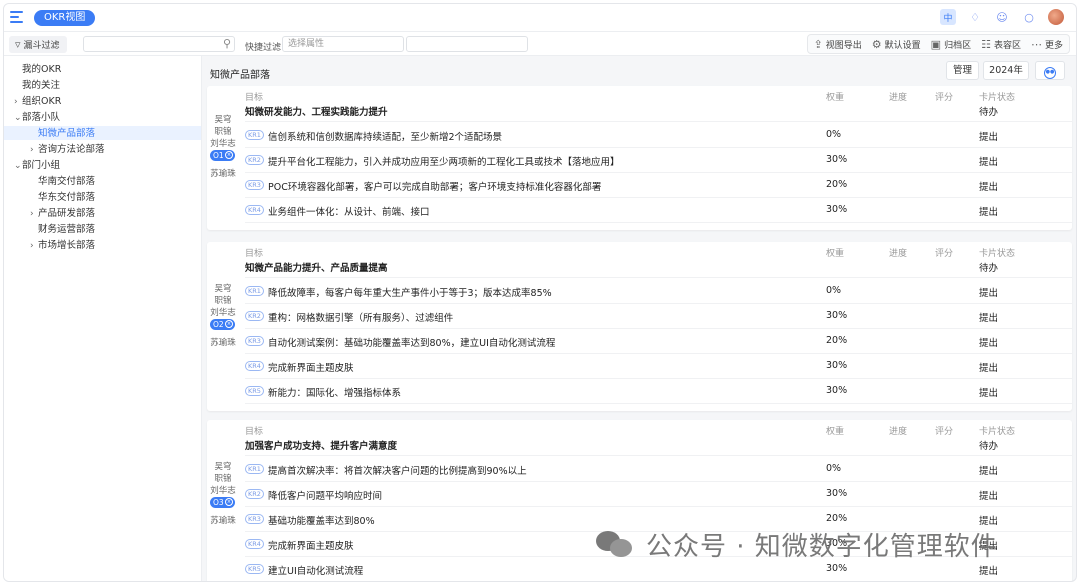 The height and width of the screenshot is (585, 1080). What do you see at coordinates (958, 45) in the screenshot?
I see `toolbar-label: 归档区` at bounding box center [958, 45].